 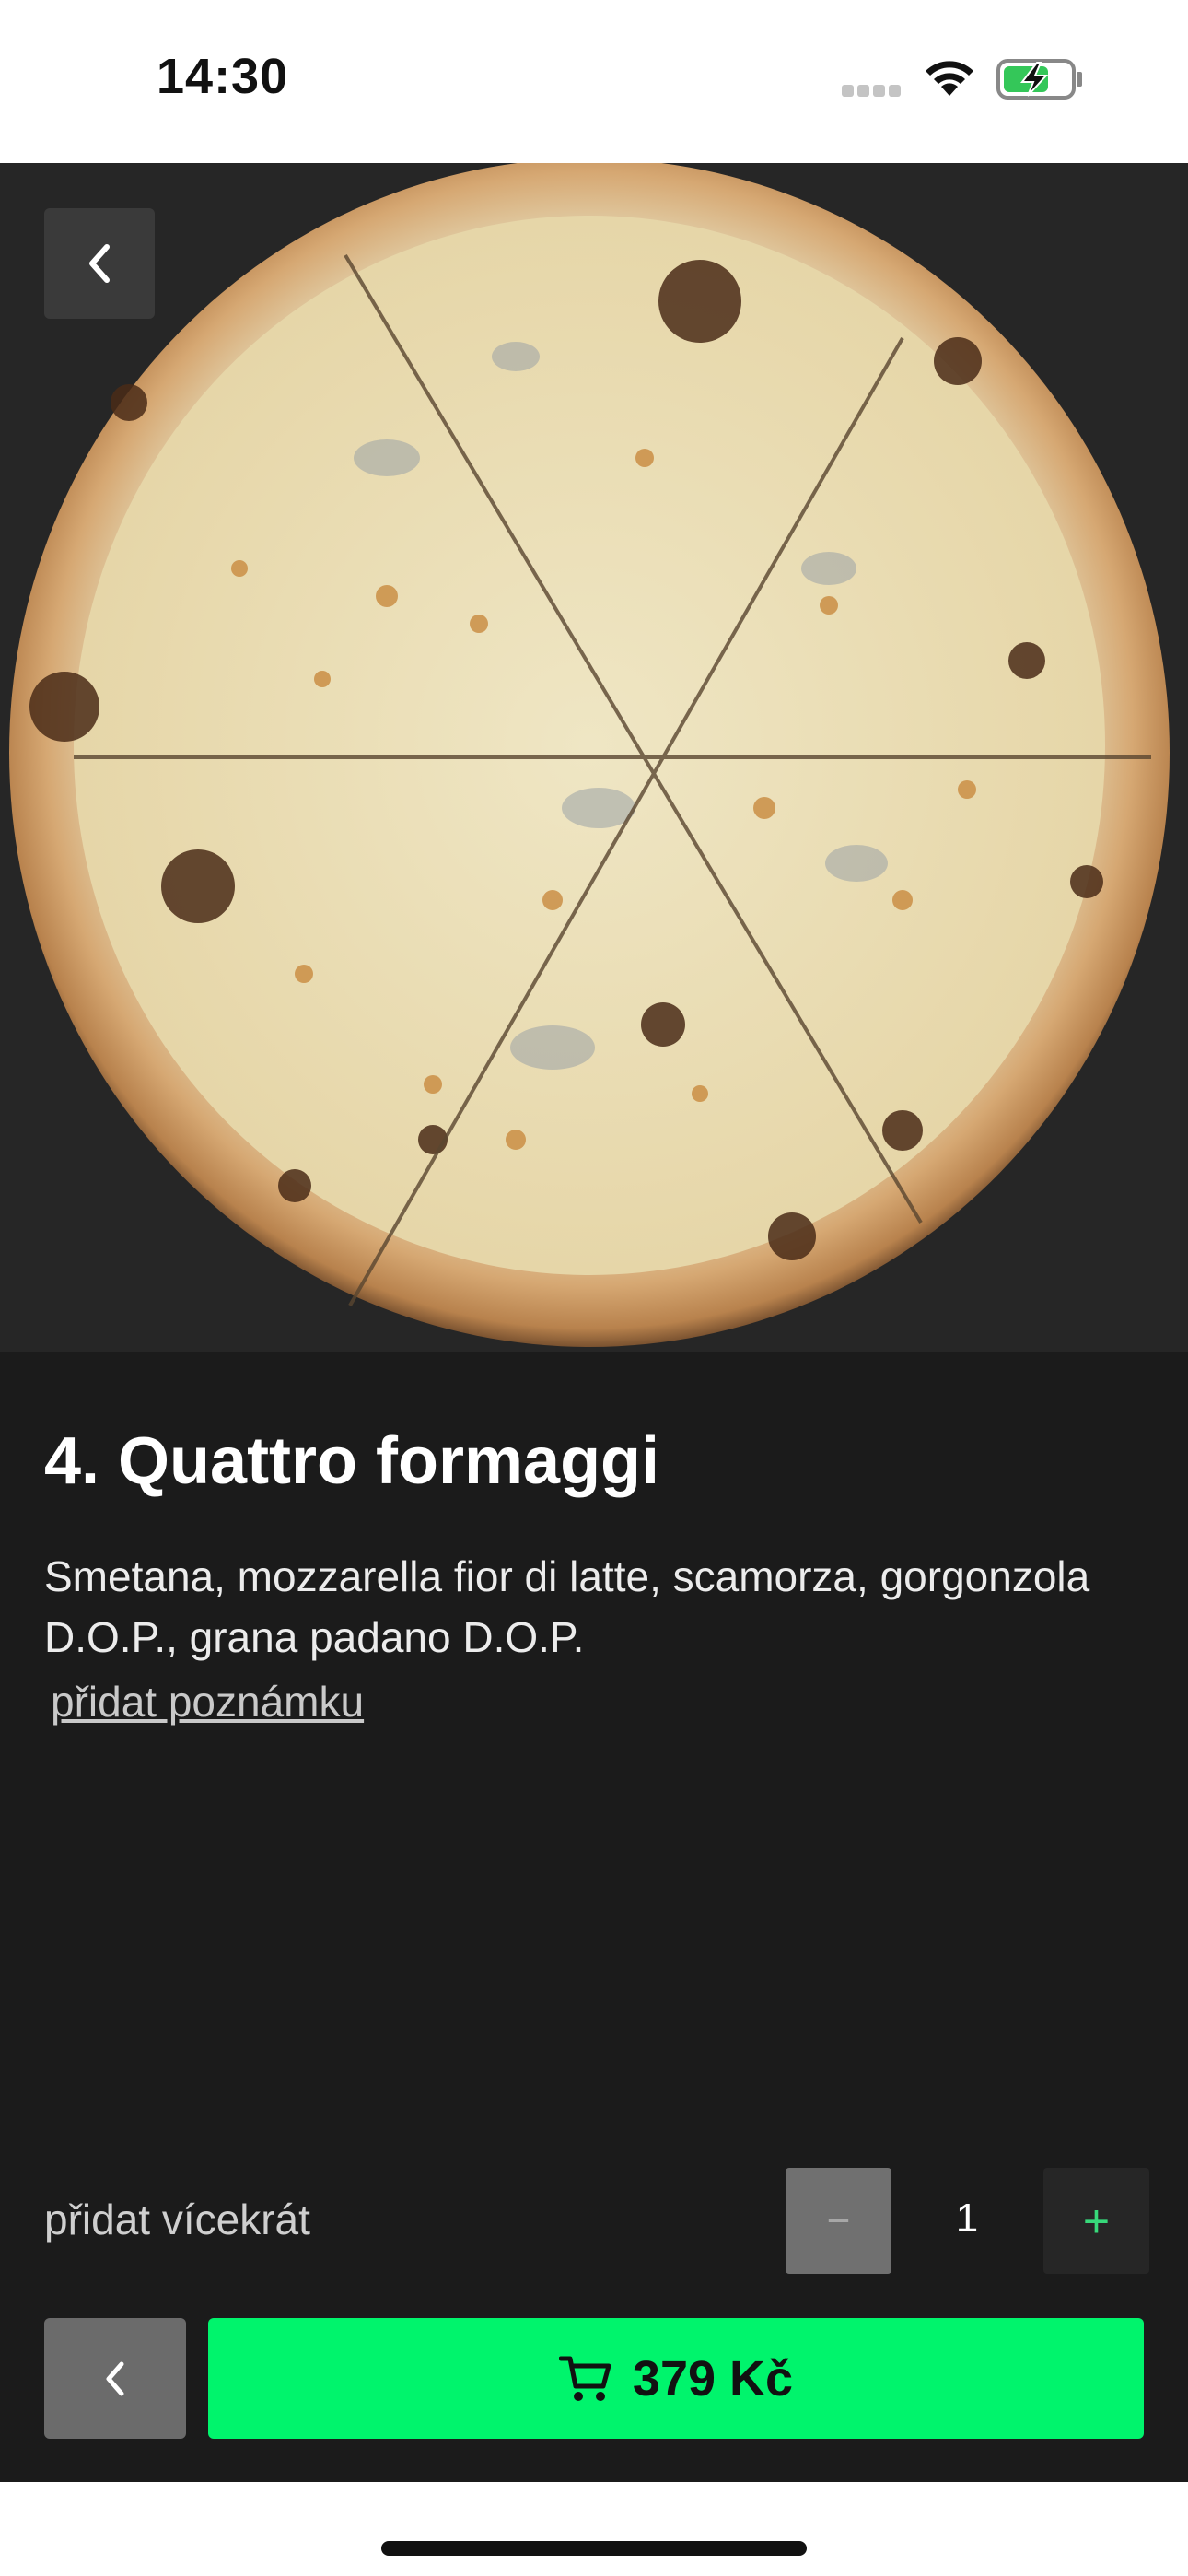 I want to click on cart-icon, so click(x=584, y=2378).